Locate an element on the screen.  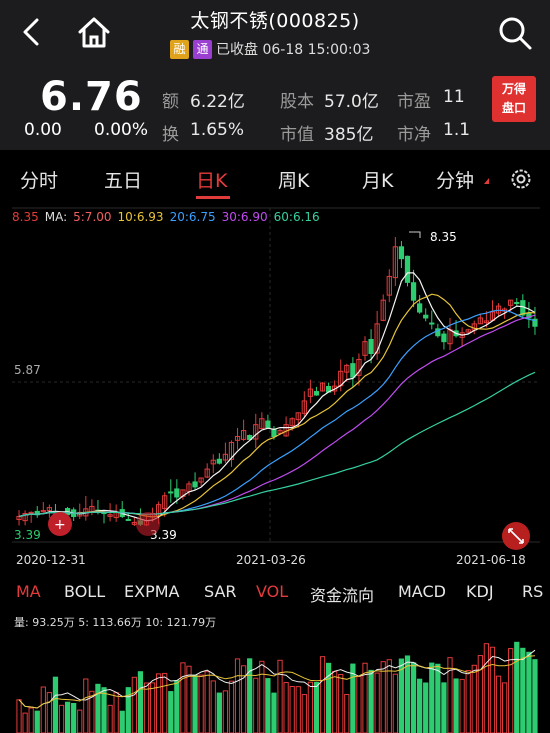
high-marker-label: 8.35 is located at coordinates (443, 237).